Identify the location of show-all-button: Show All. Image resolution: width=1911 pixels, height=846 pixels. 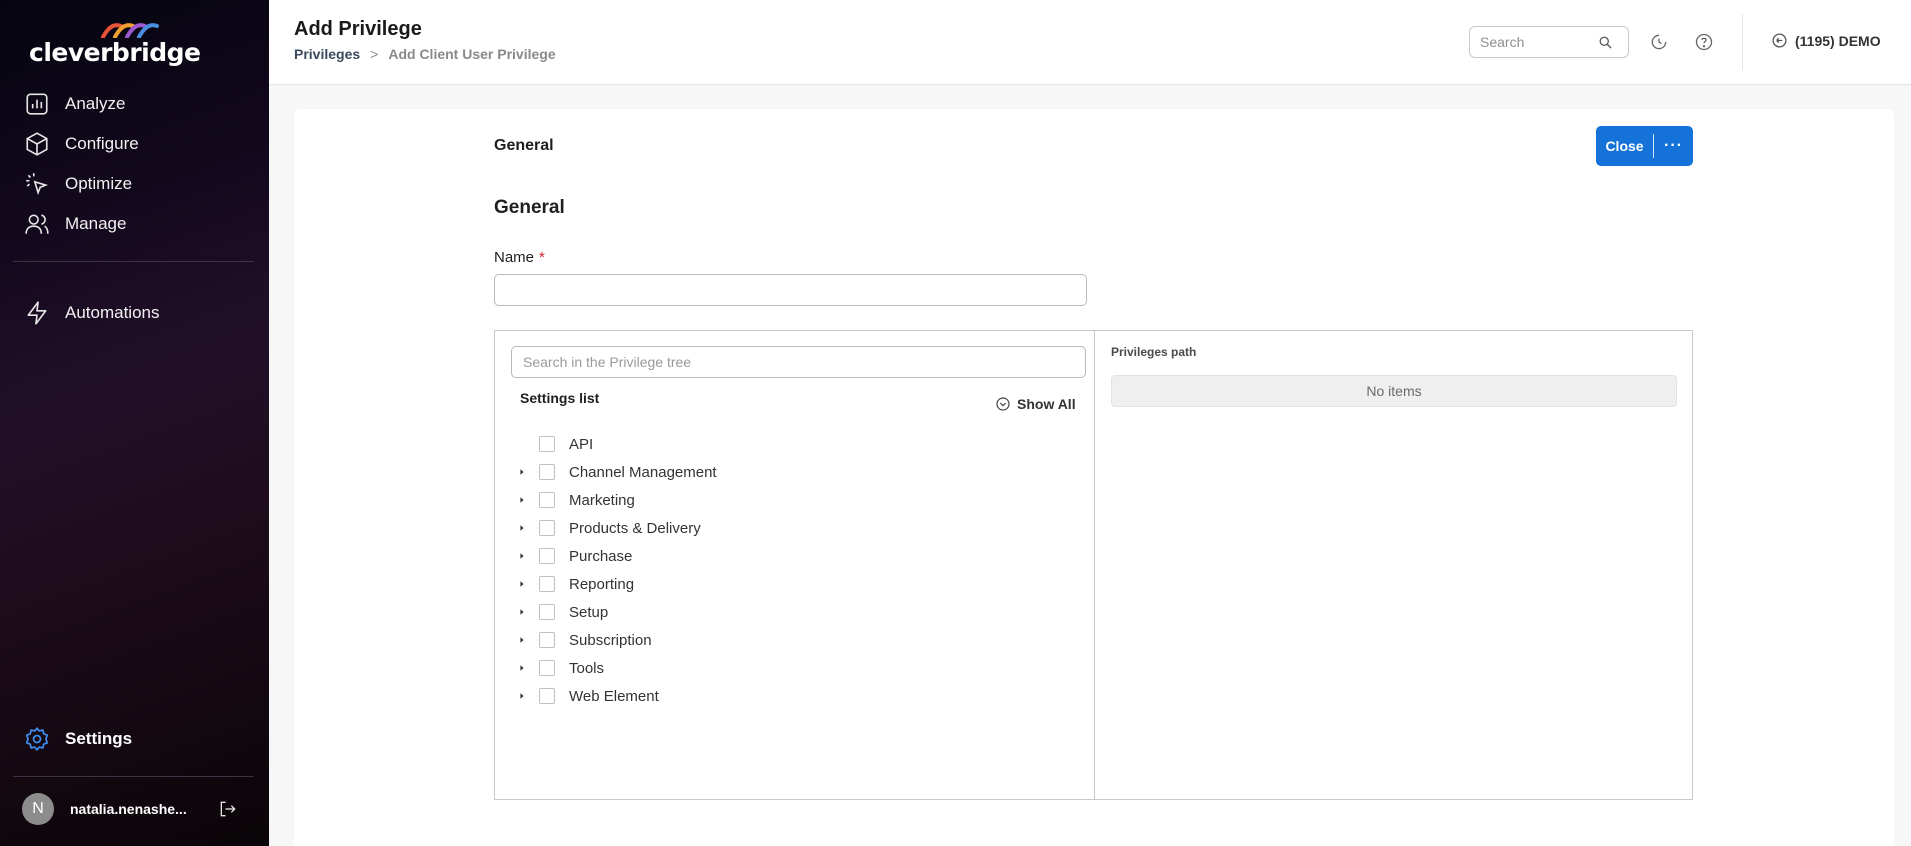
(1035, 404).